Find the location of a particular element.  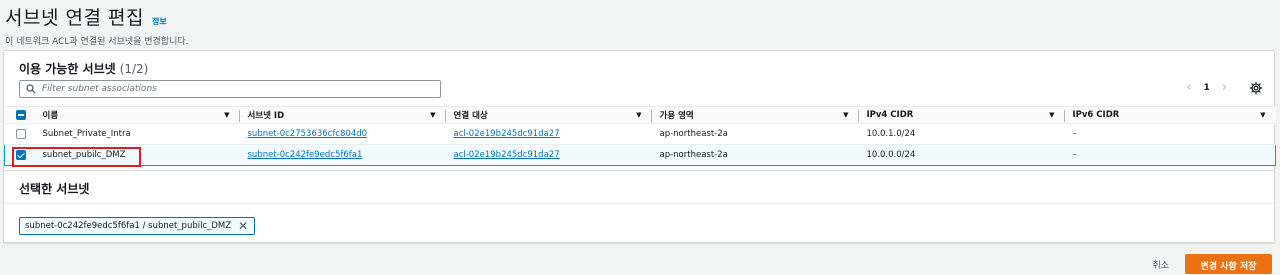

column-label-name: 이름 is located at coordinates (50, 116).